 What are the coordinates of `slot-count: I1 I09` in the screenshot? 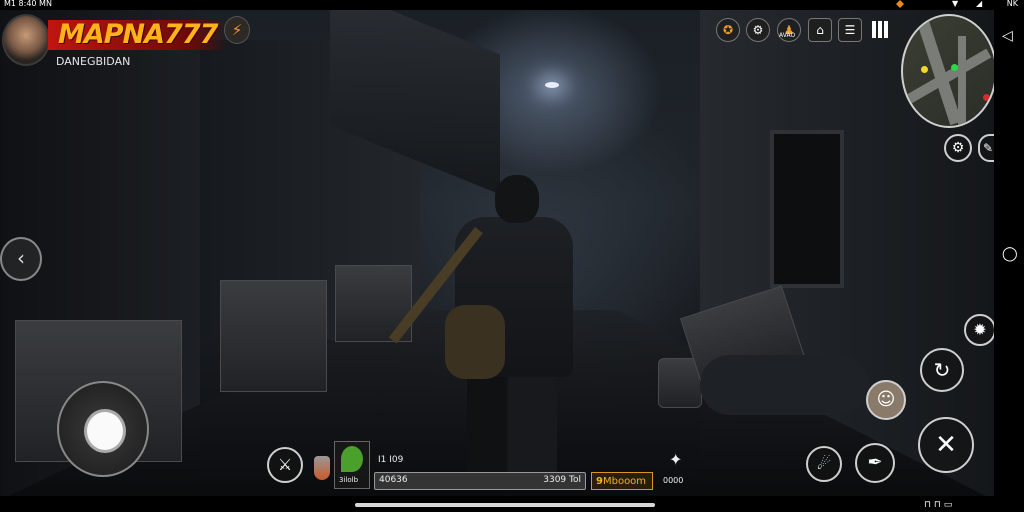 It's located at (391, 460).